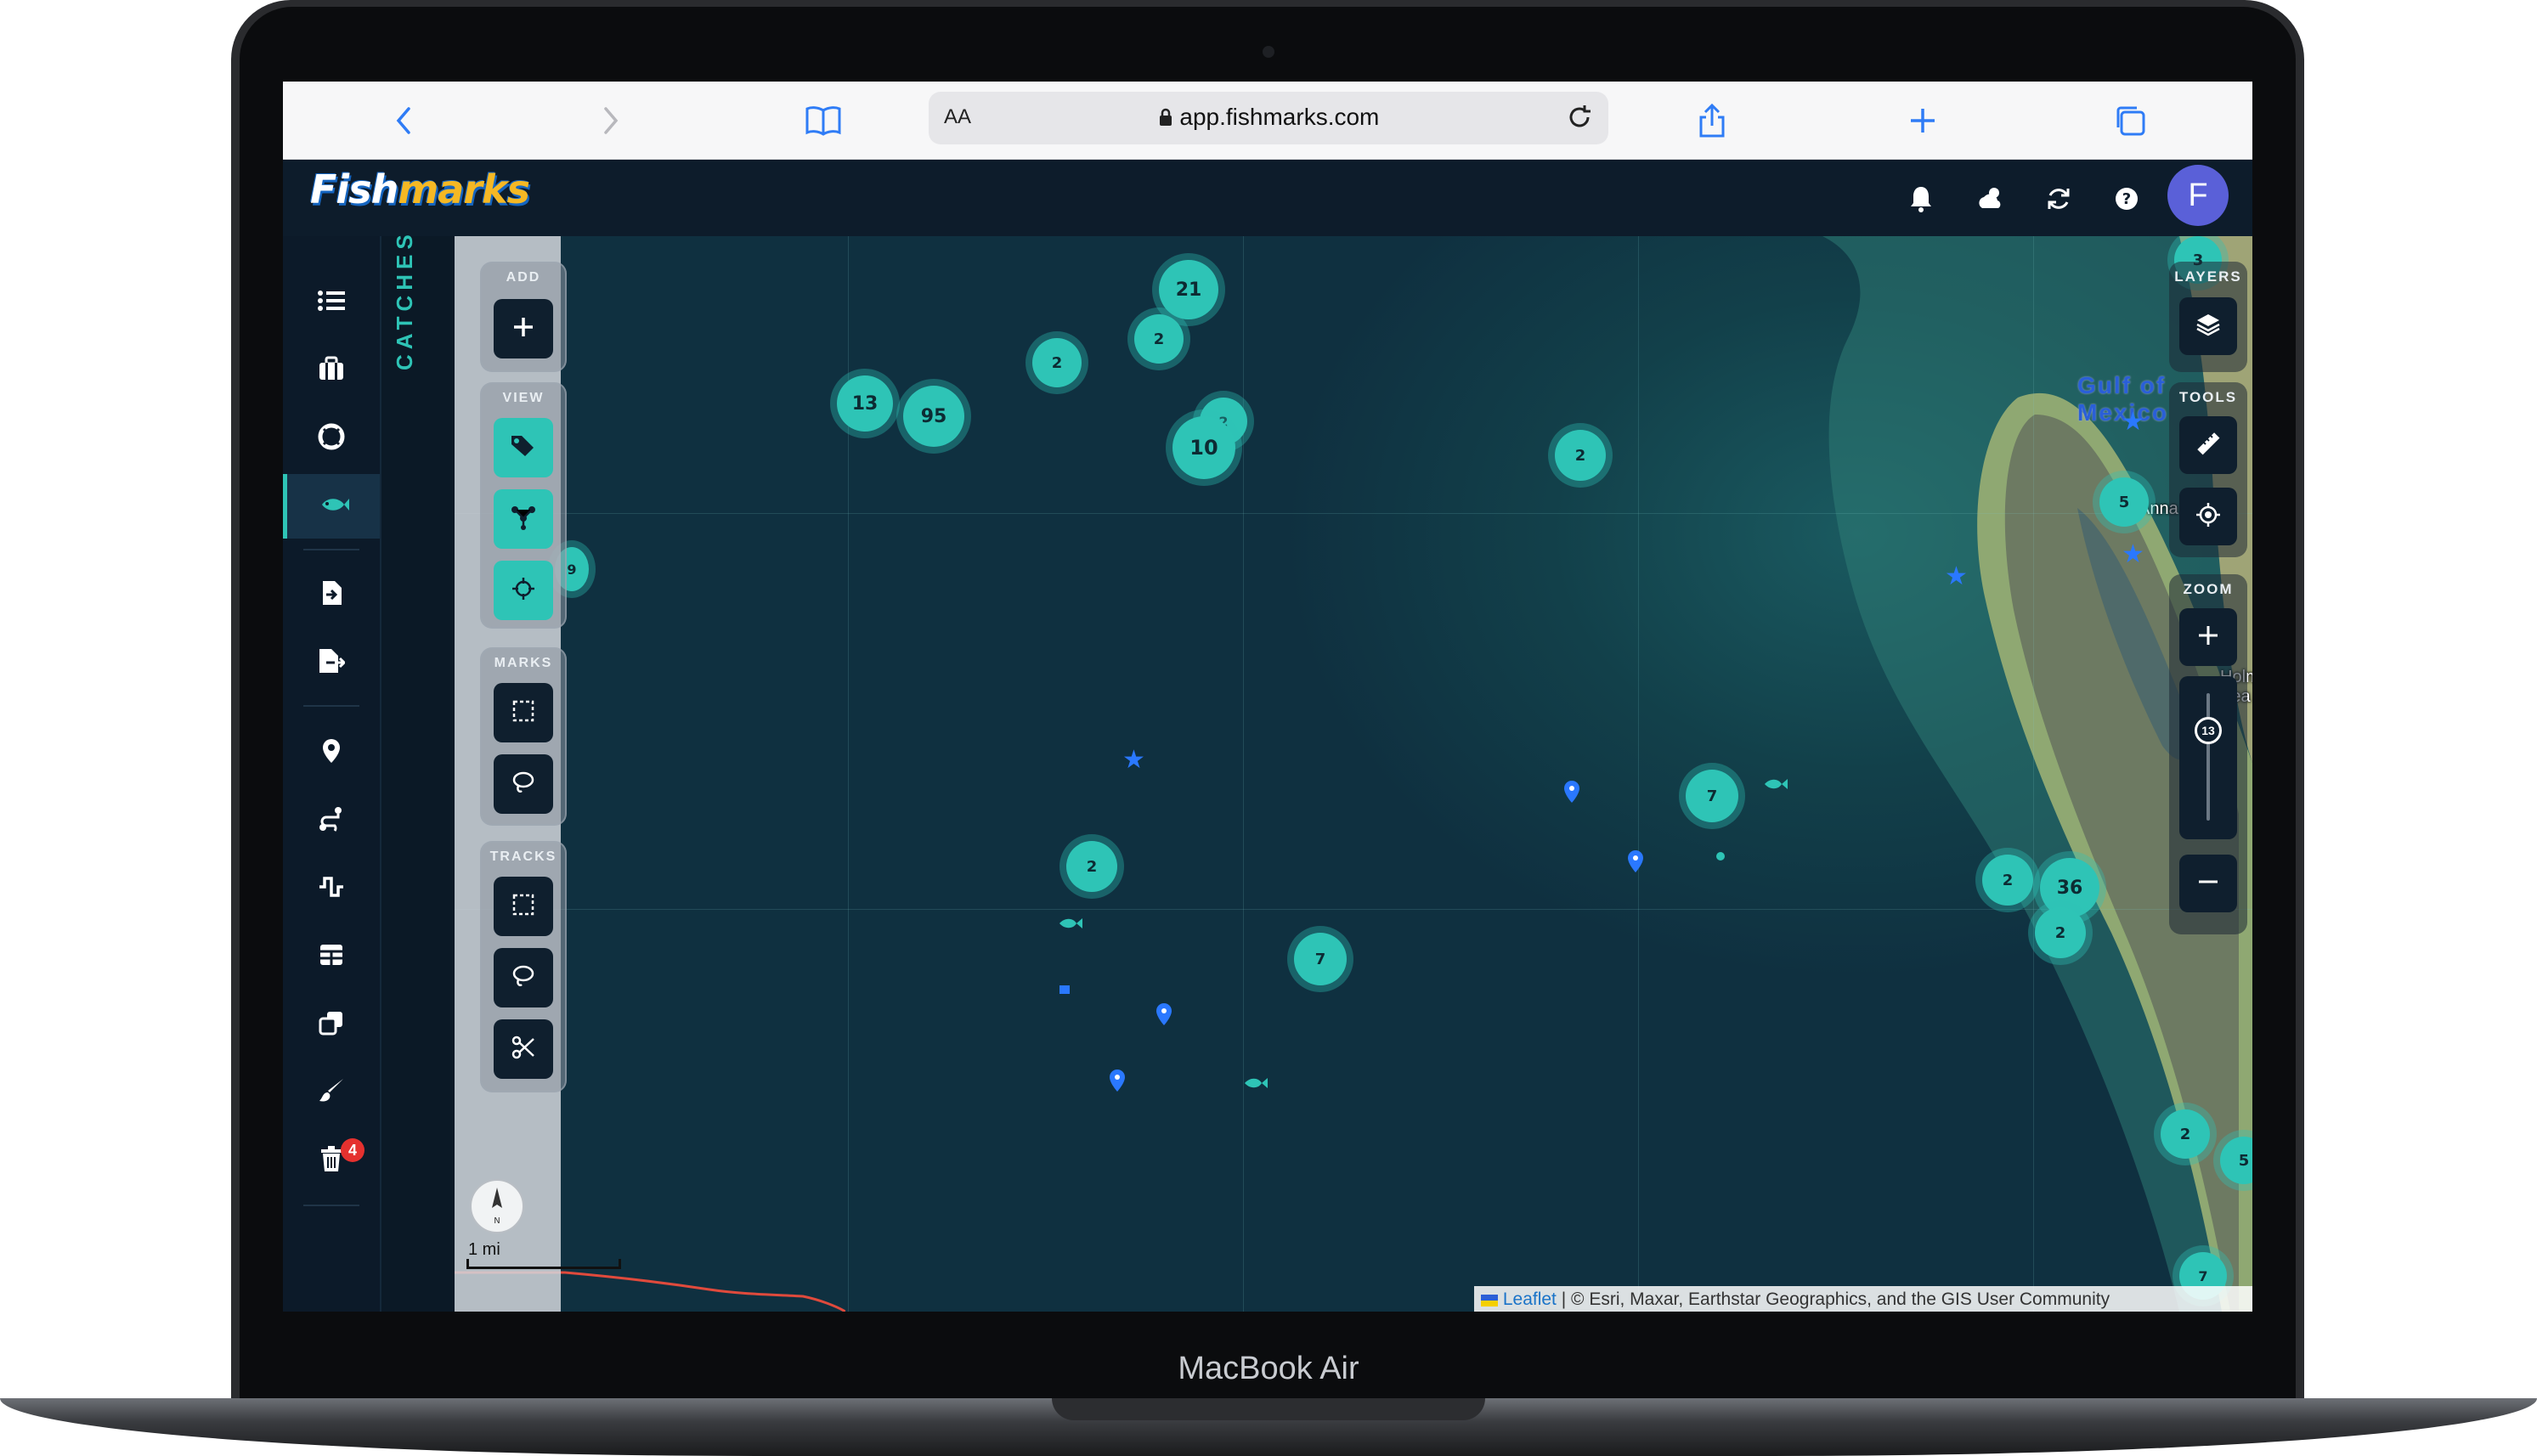  What do you see at coordinates (2208, 445) in the screenshot?
I see `measure-button` at bounding box center [2208, 445].